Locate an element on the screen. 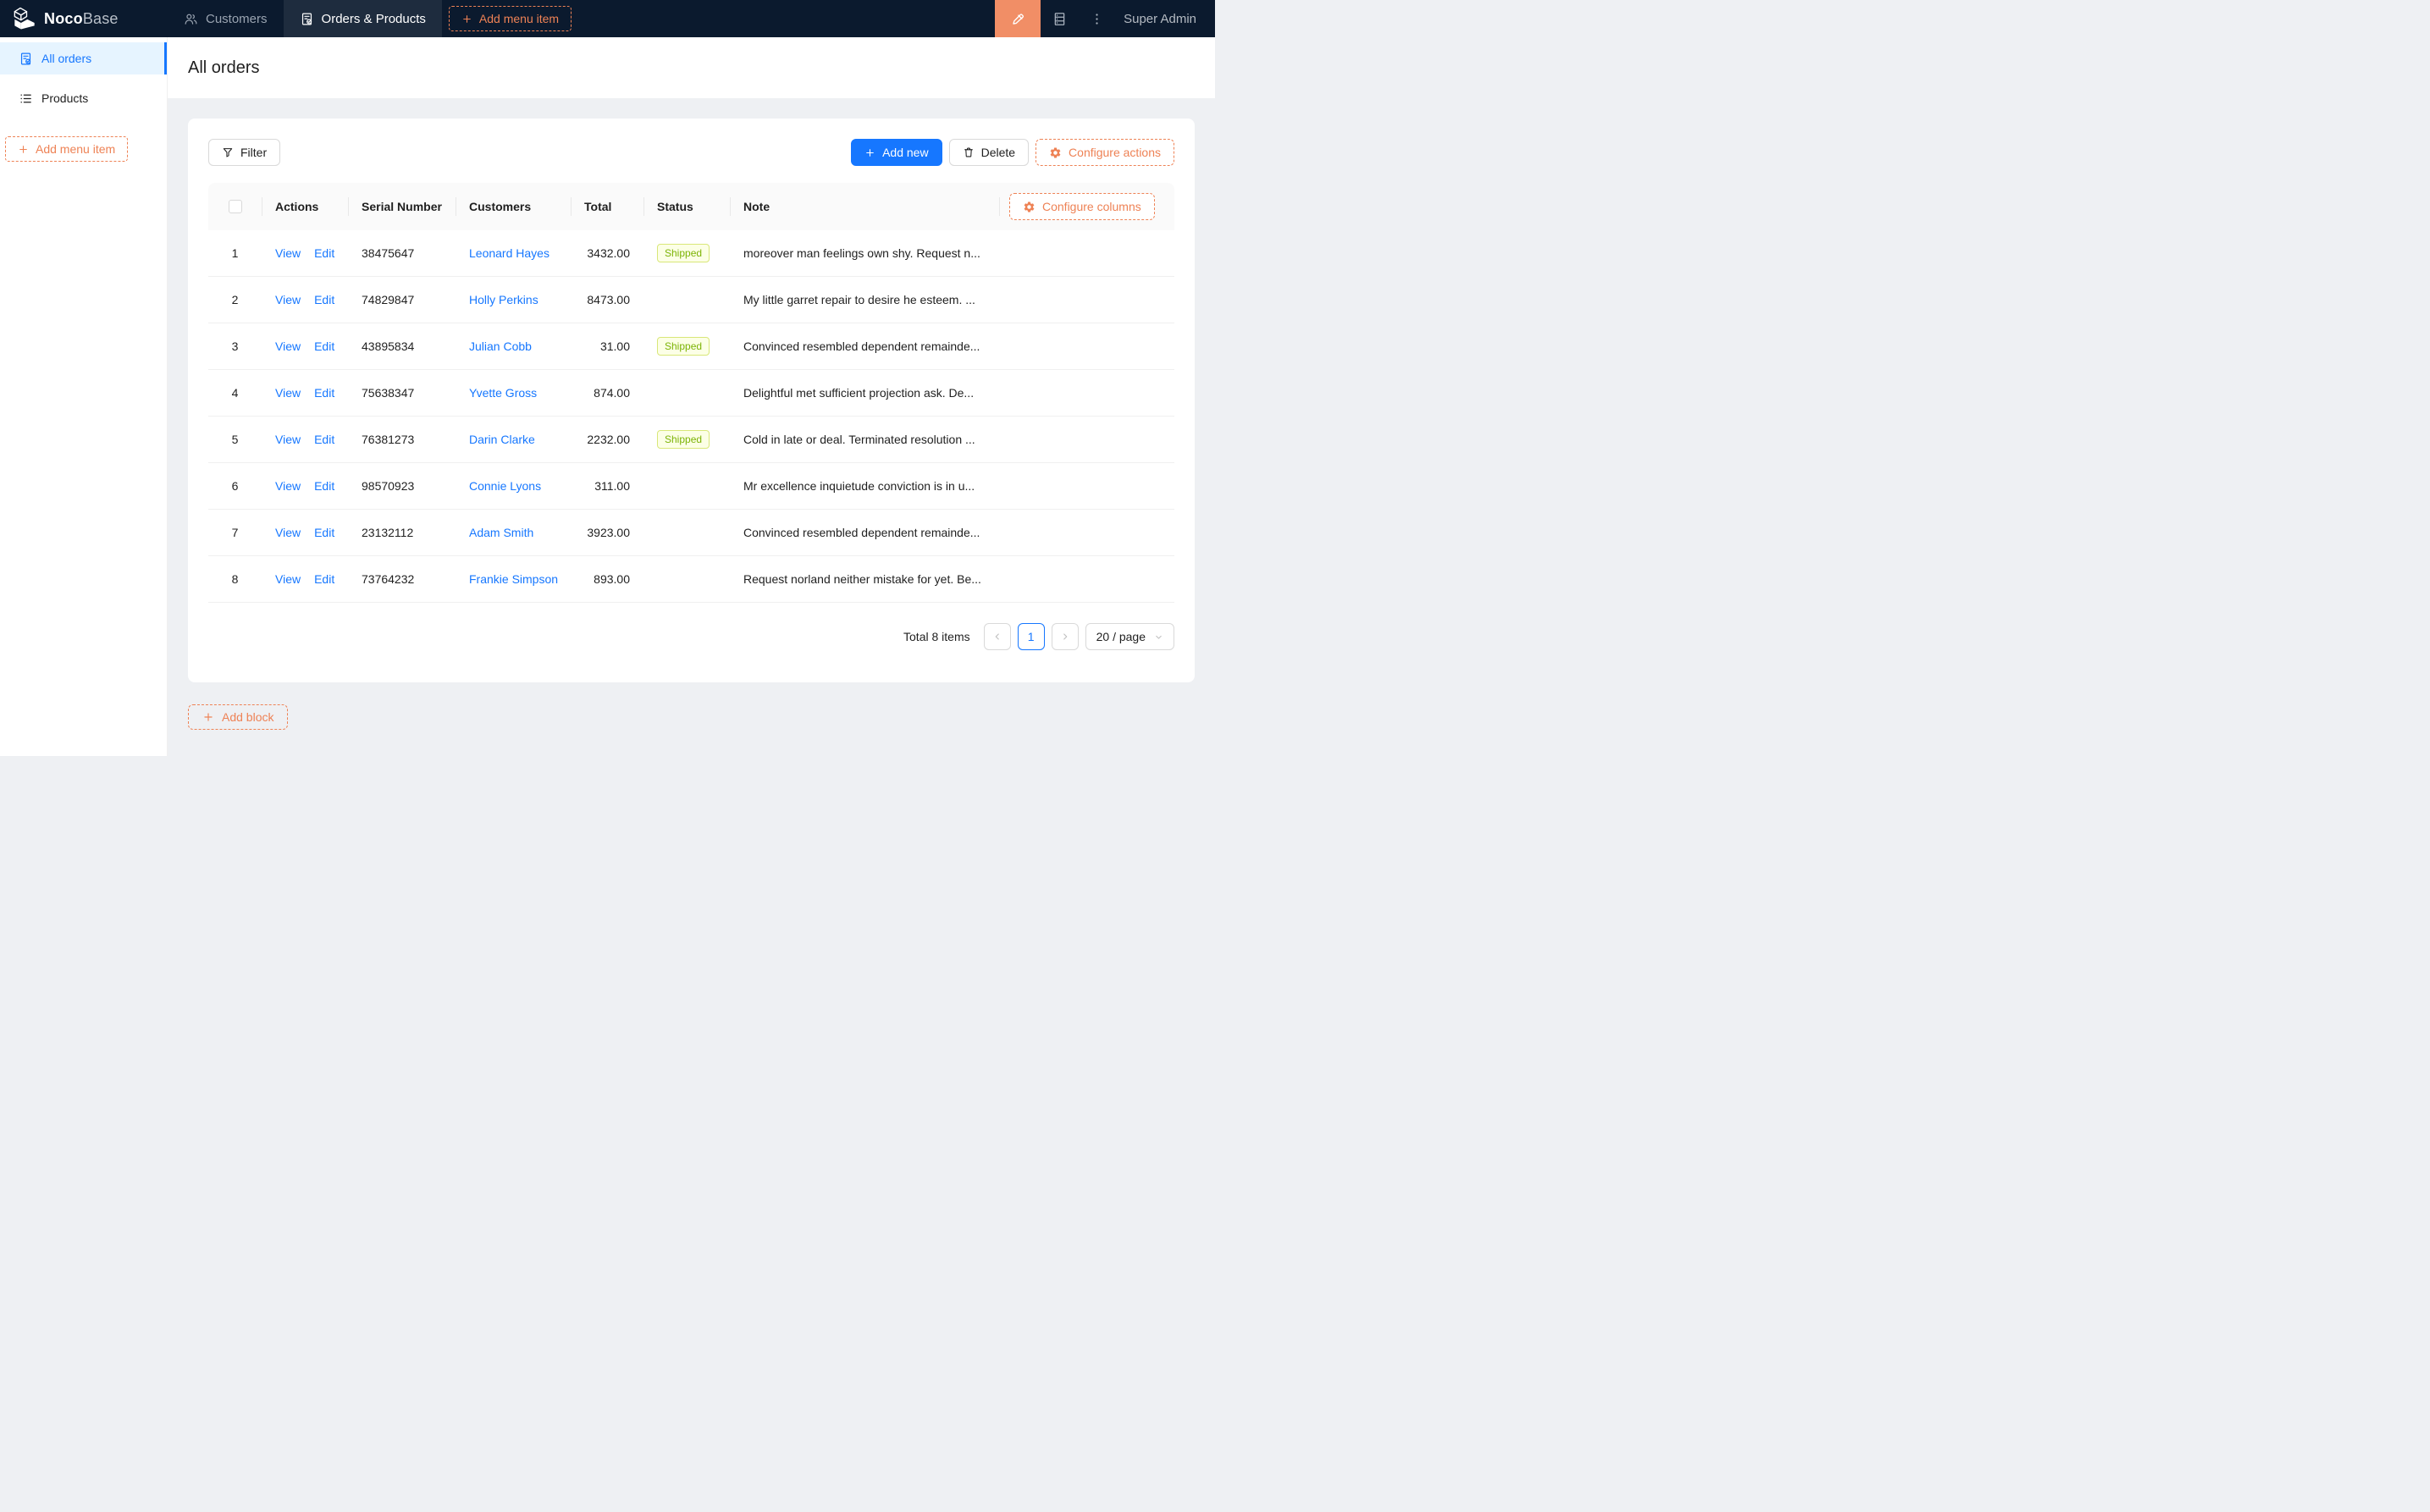  cell-serial-number: 73764232 is located at coordinates (402, 579).